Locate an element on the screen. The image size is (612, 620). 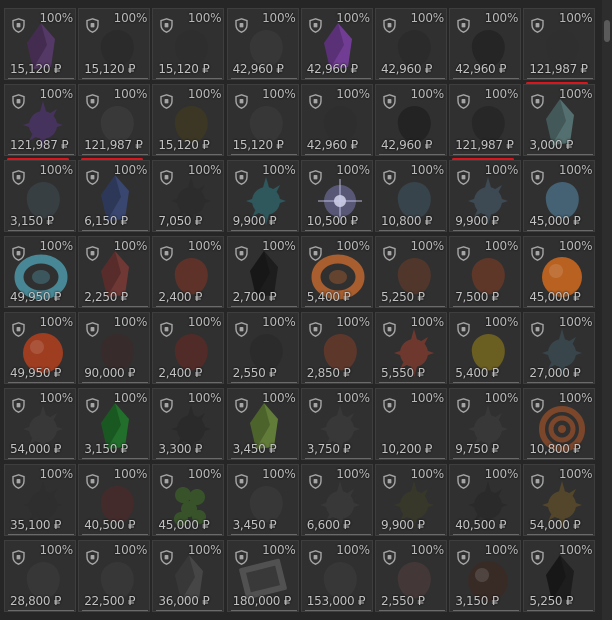
inventory-item-tile: 100% 36,000 ₽ is located at coordinates (188, 576).